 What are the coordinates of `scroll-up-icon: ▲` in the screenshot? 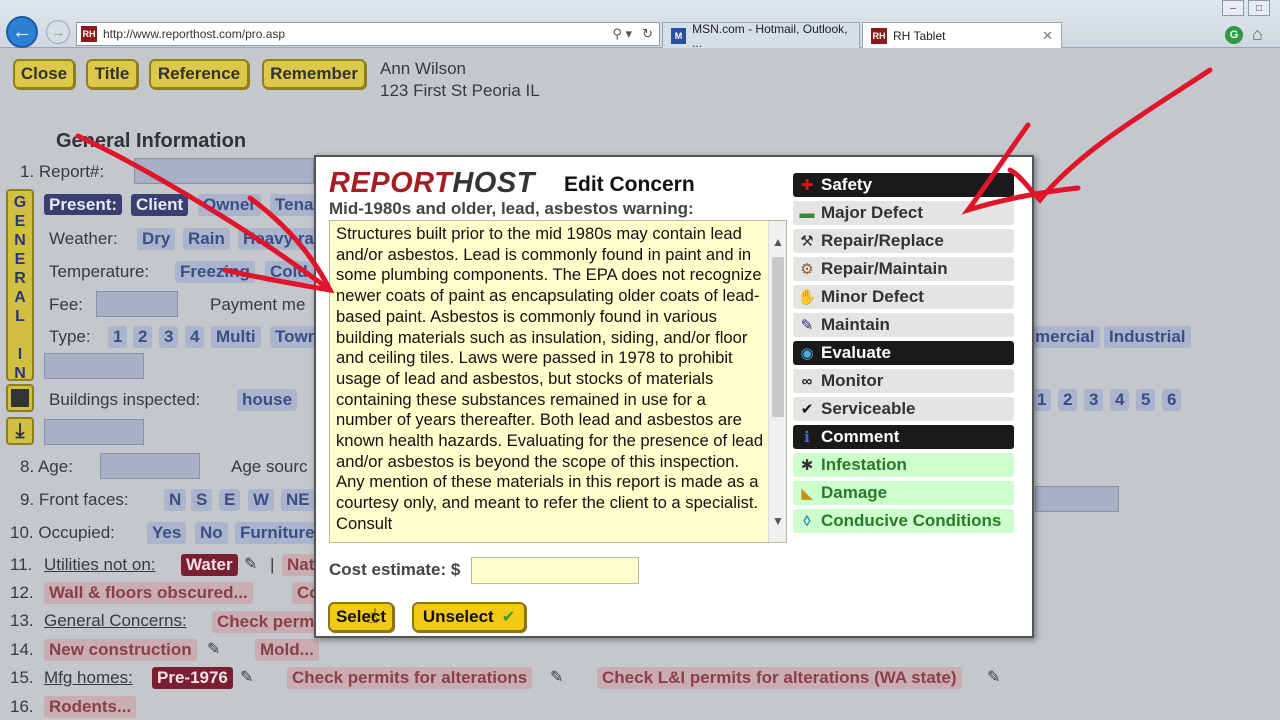 It's located at (777, 242).